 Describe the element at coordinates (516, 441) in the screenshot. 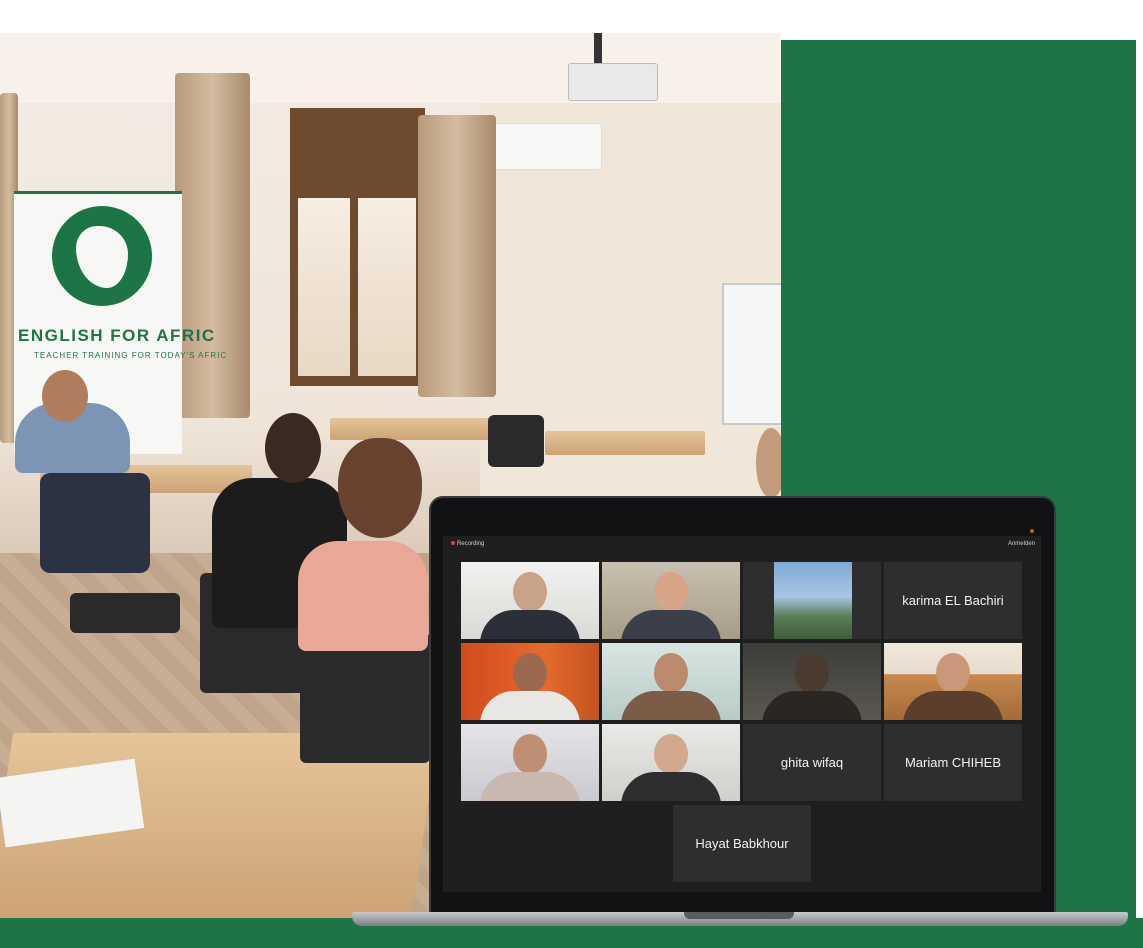

I see `chair-back` at that location.